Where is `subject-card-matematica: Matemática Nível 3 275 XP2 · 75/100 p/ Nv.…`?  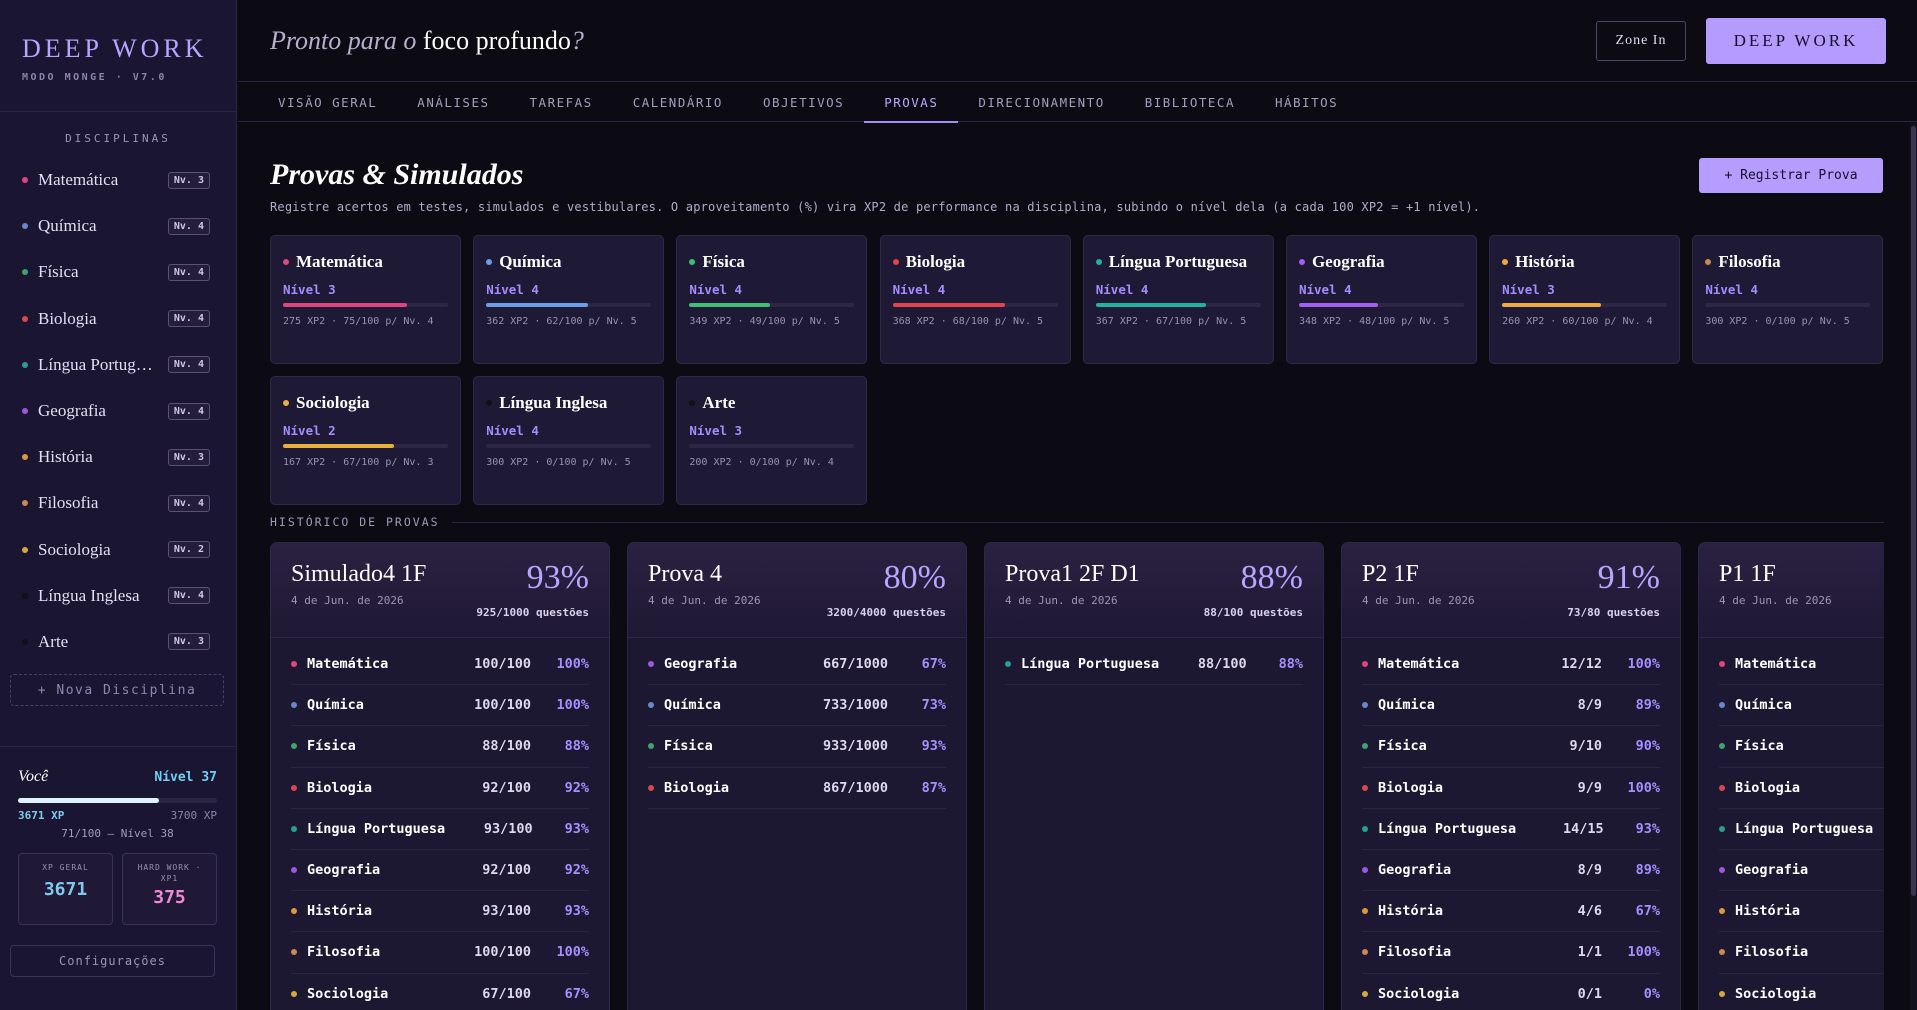
subject-card-matematica: Matemática Nível 3 275 XP2 · 75/100 p/ Nv.… is located at coordinates (365, 299).